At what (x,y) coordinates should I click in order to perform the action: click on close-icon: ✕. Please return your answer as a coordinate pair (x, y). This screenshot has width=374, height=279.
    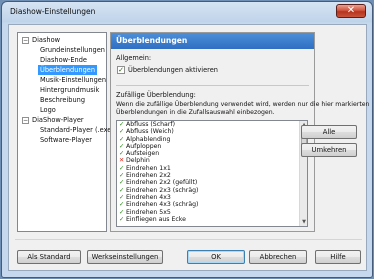
    Looking at the image, I should click on (351, 10).